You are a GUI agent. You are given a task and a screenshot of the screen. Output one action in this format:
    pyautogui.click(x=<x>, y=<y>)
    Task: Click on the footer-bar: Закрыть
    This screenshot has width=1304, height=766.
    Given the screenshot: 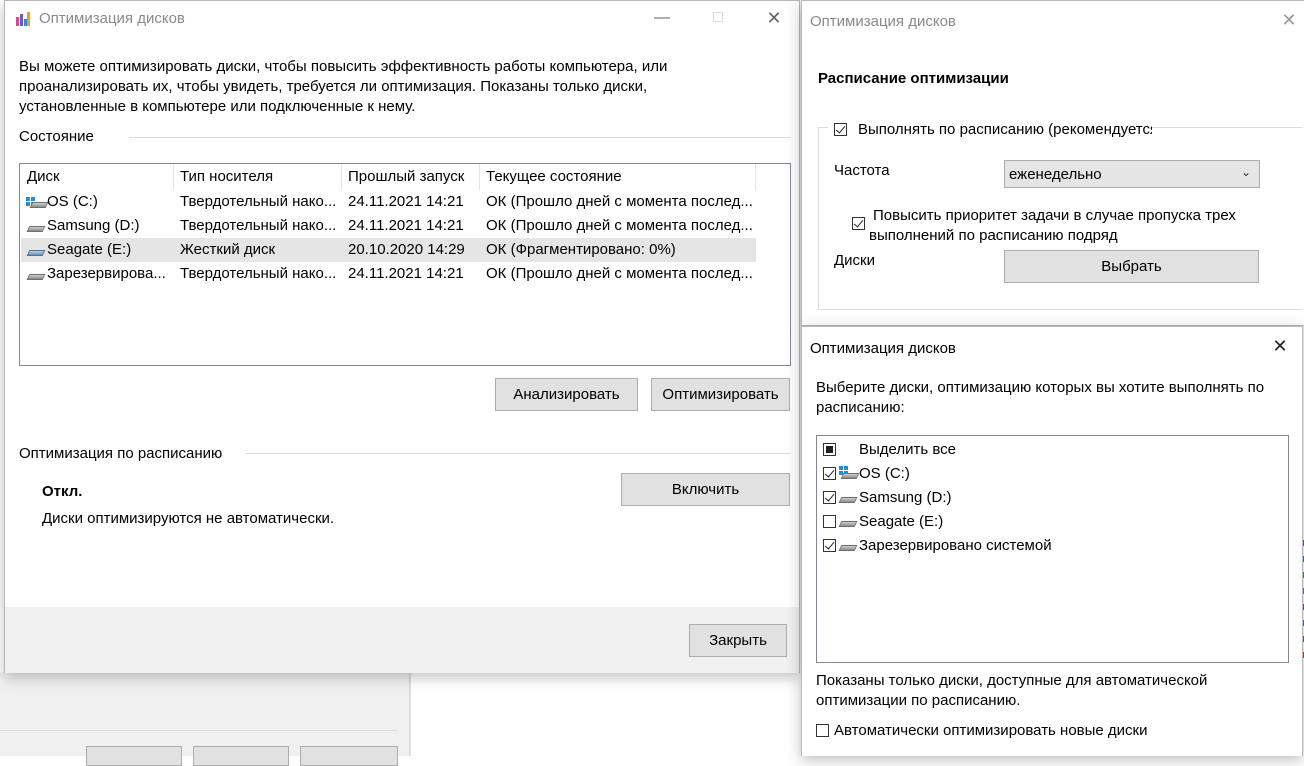 What is the action you would take?
    pyautogui.click(x=402, y=640)
    